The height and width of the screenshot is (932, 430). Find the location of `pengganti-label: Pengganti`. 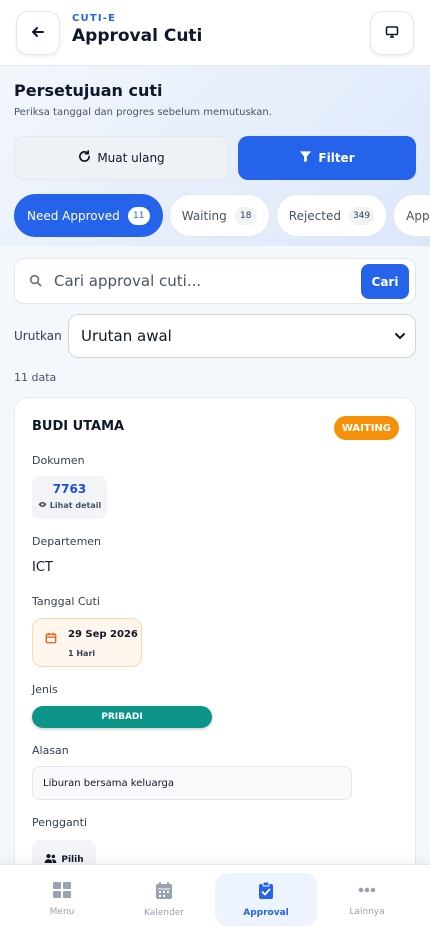

pengganti-label: Pengganti is located at coordinates (60, 822).